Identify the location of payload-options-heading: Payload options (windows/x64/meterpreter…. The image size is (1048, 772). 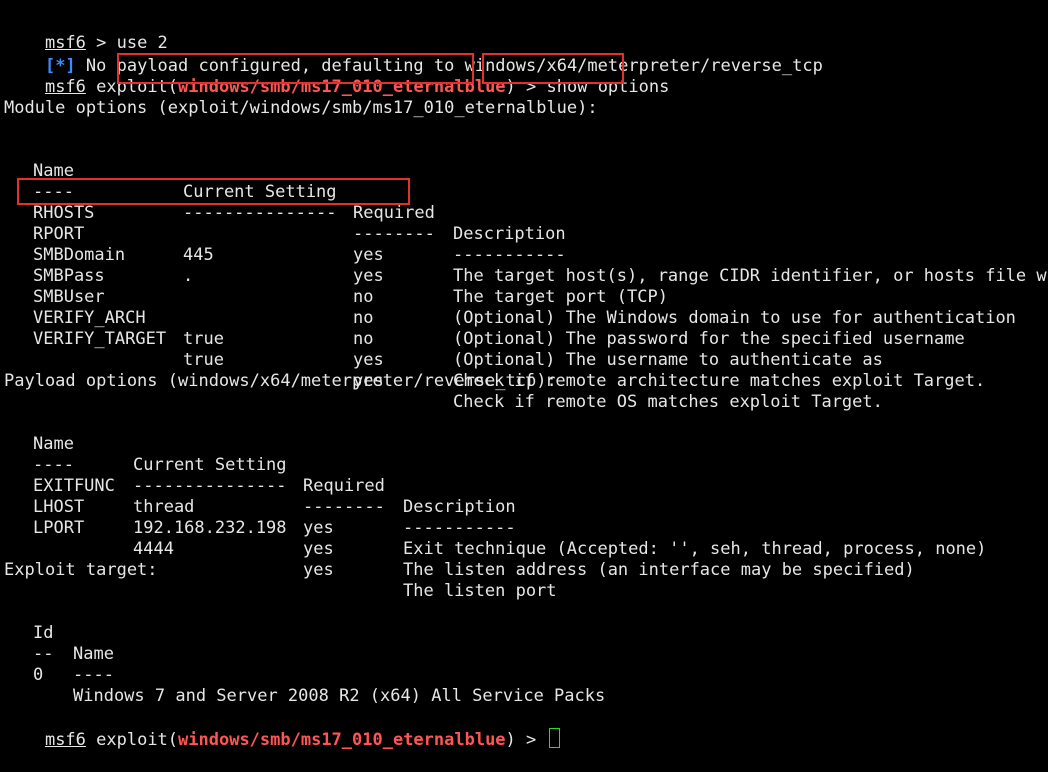
(280, 381).